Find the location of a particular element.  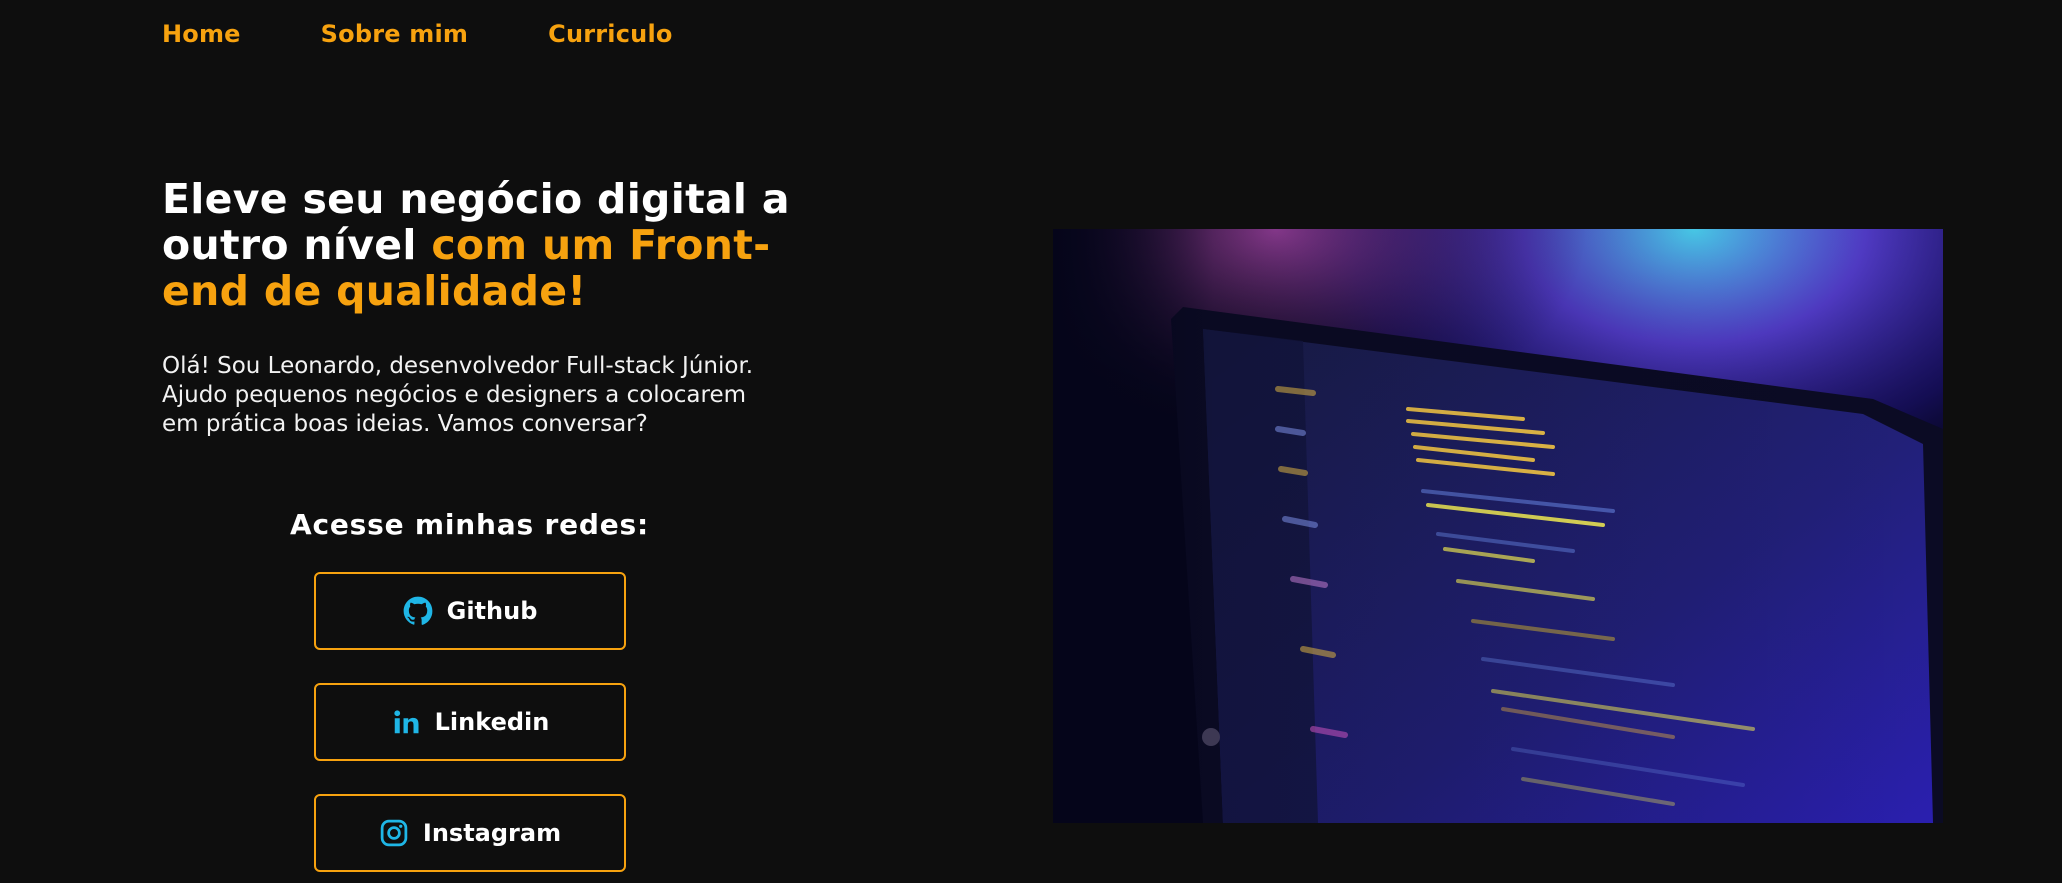

github-icon is located at coordinates (418, 611).